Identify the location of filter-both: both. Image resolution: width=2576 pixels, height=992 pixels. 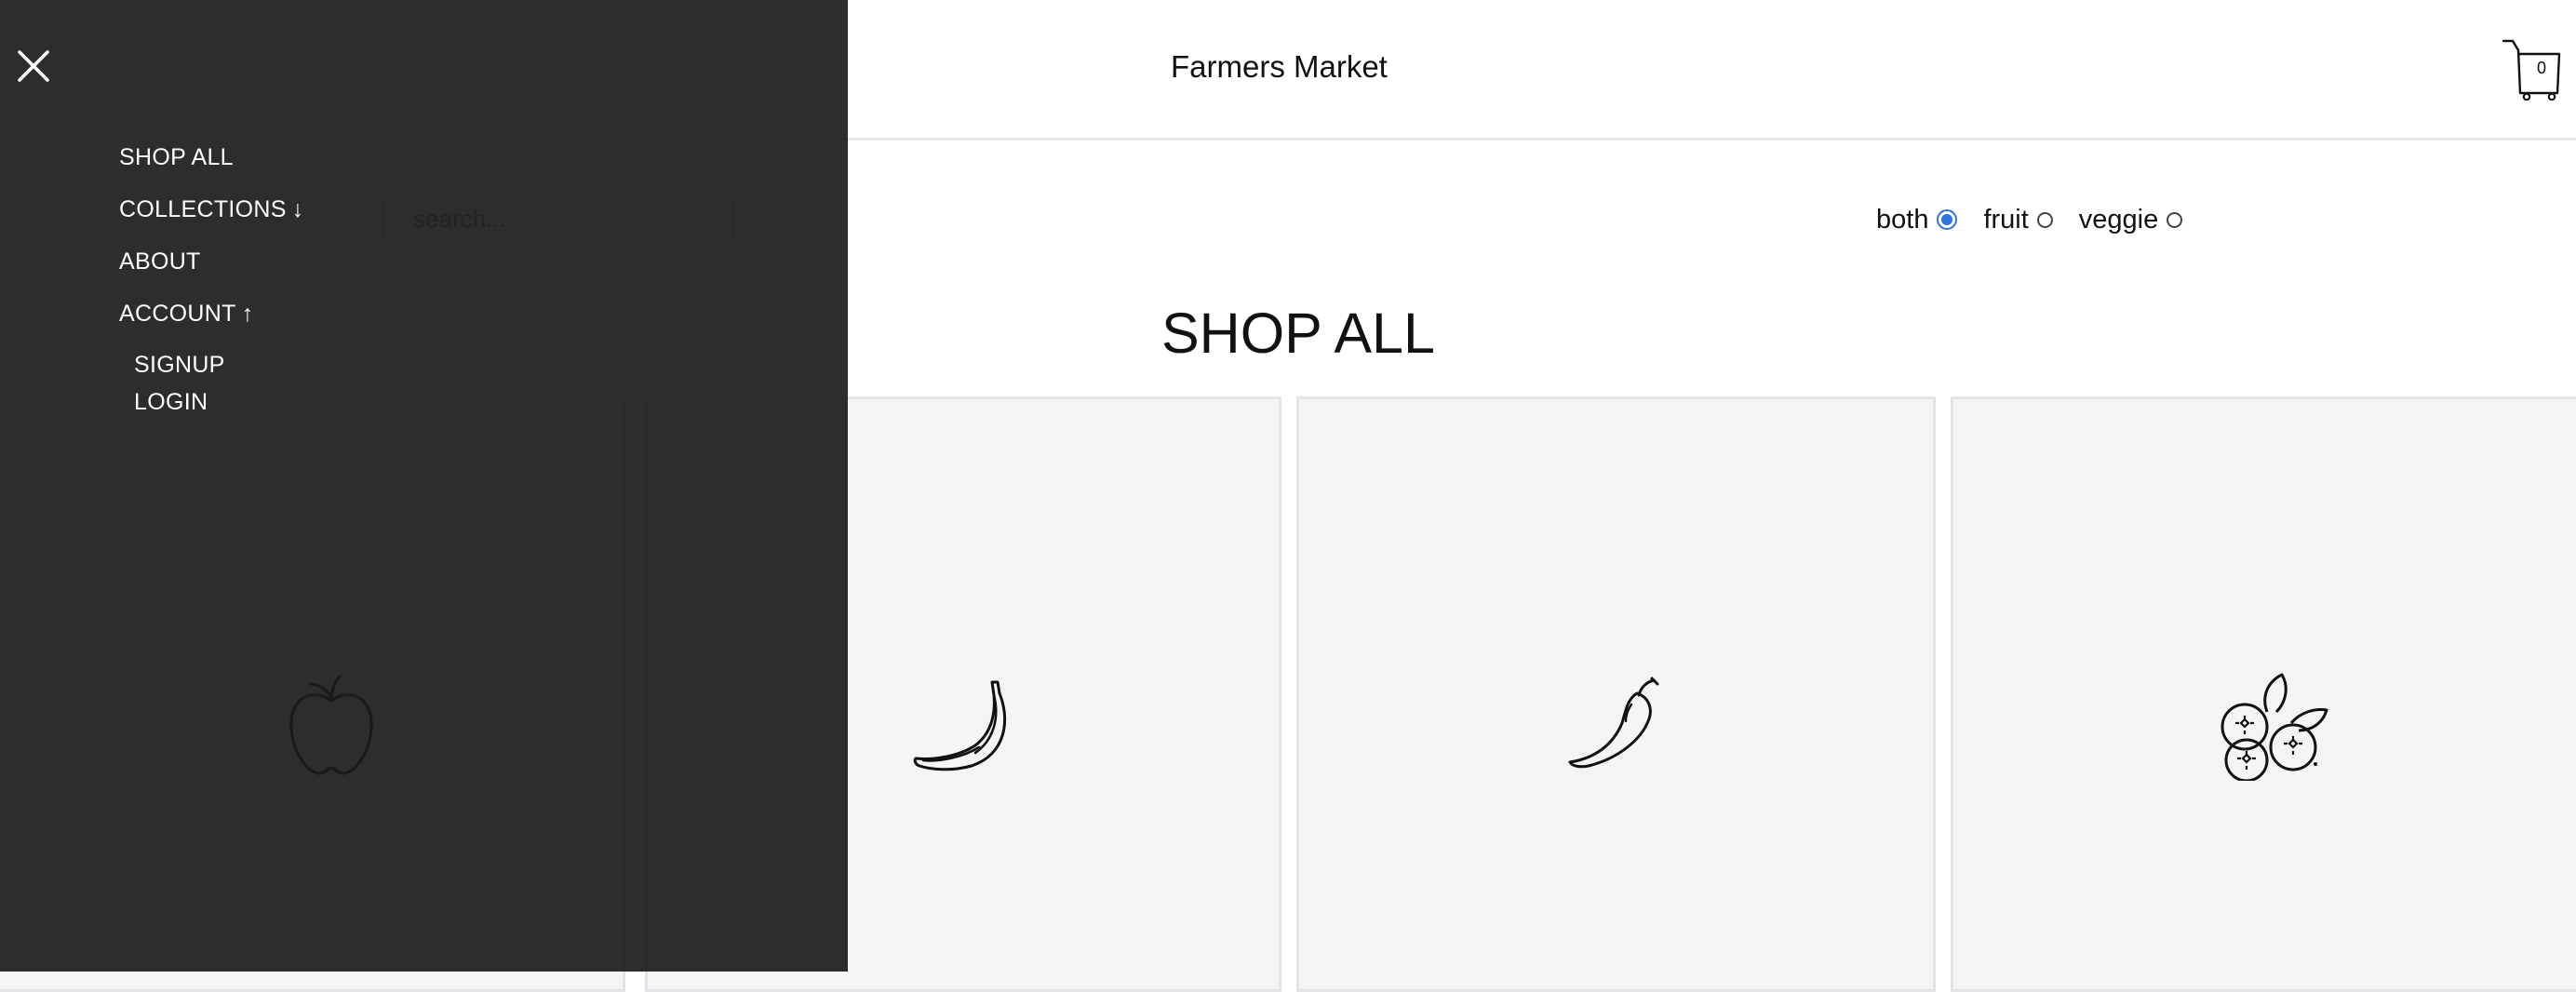
(1917, 220).